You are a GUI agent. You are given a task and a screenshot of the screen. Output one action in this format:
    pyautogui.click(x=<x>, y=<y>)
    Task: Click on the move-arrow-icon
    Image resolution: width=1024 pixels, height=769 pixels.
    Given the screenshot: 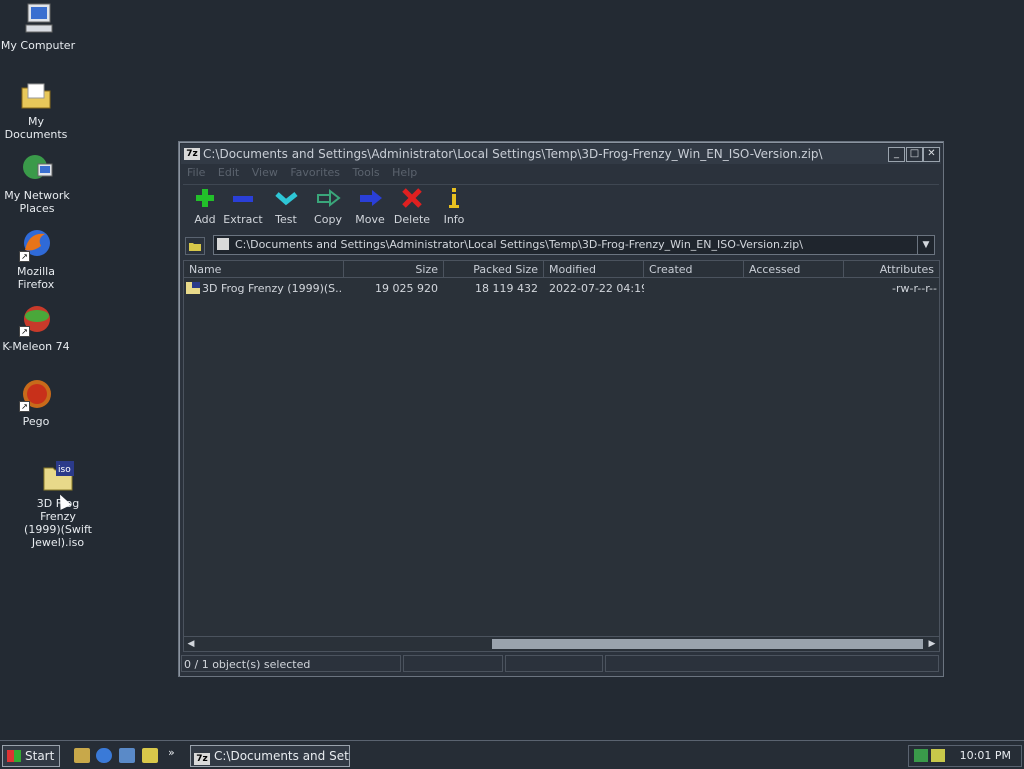 What is the action you would take?
    pyautogui.click(x=370, y=198)
    